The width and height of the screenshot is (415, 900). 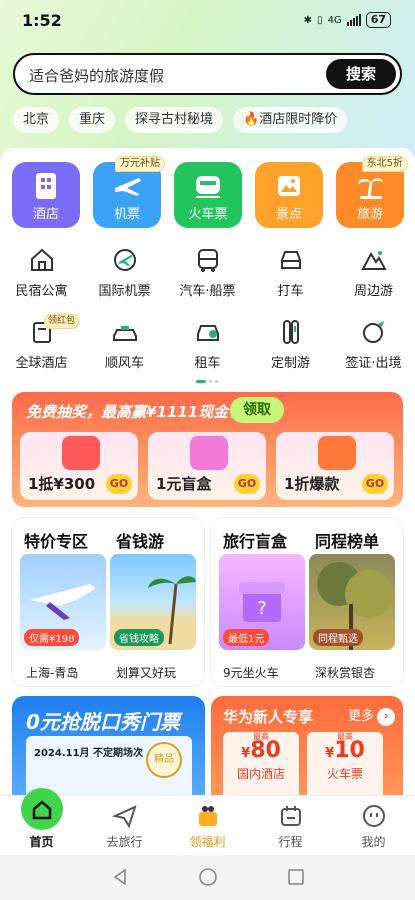 I want to click on primary-nav: 酒店 万元补贴 机票 火车票 景点 东北5折 旅游, so click(x=210, y=192).